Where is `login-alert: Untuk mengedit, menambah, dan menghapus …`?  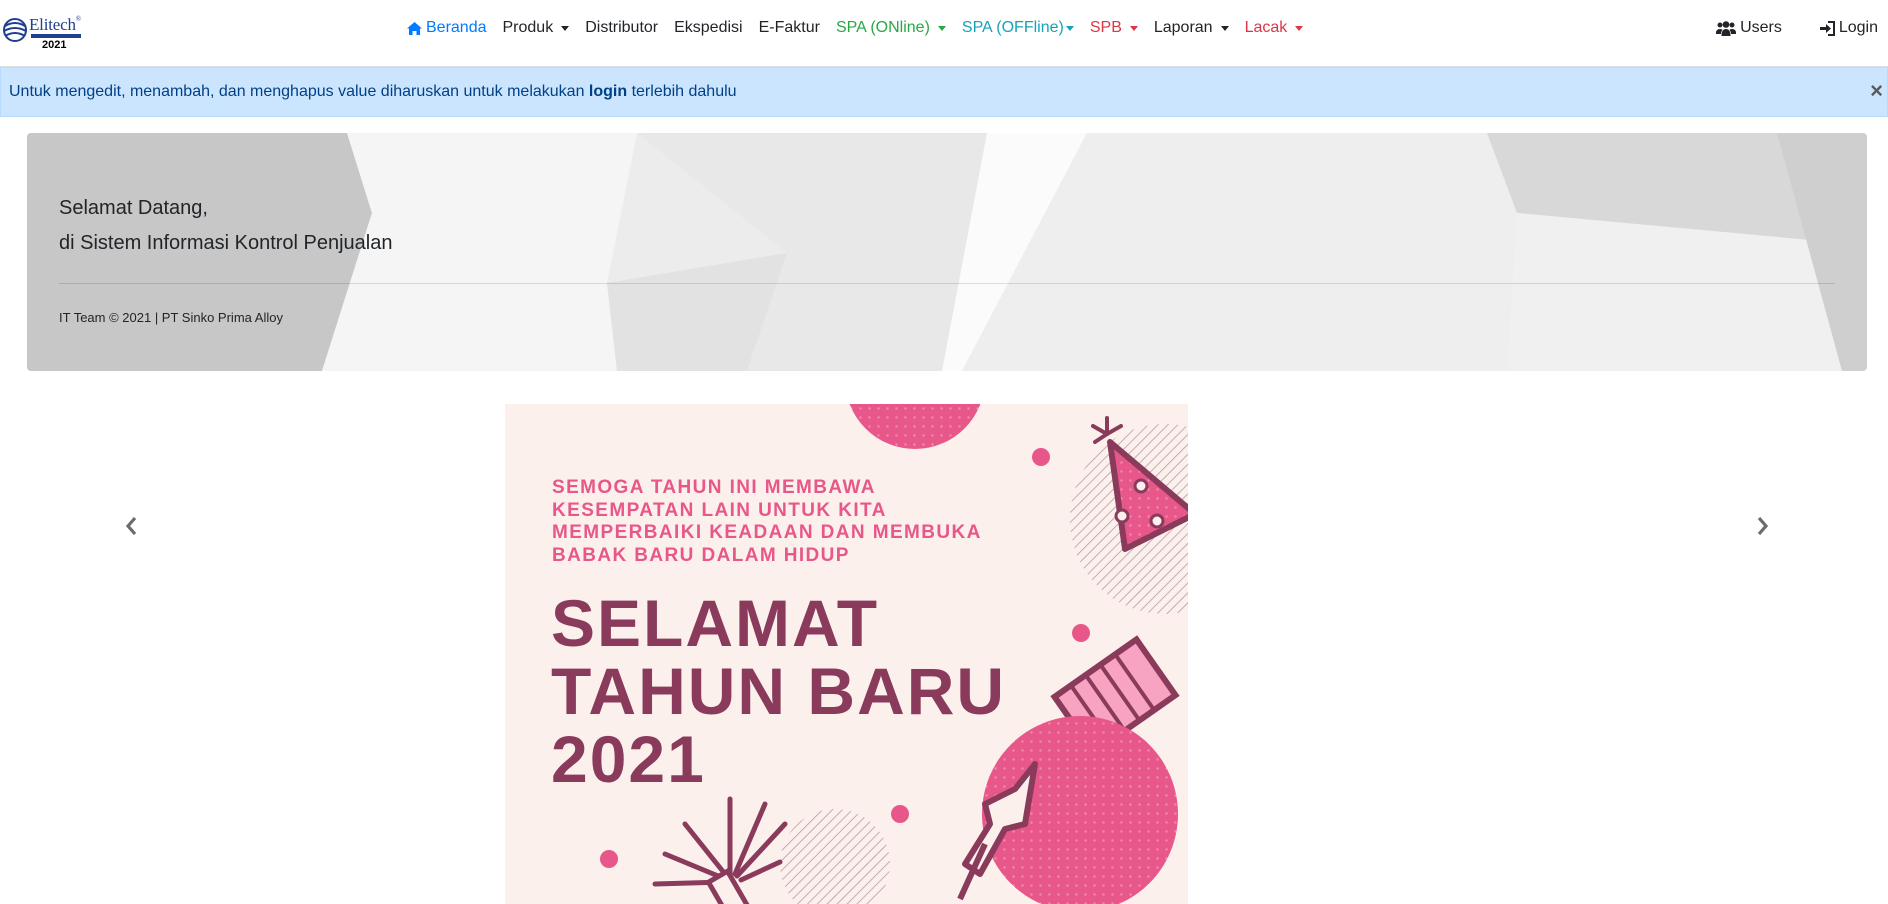 login-alert: Untuk mengedit, menambah, dan menghapus … is located at coordinates (944, 92).